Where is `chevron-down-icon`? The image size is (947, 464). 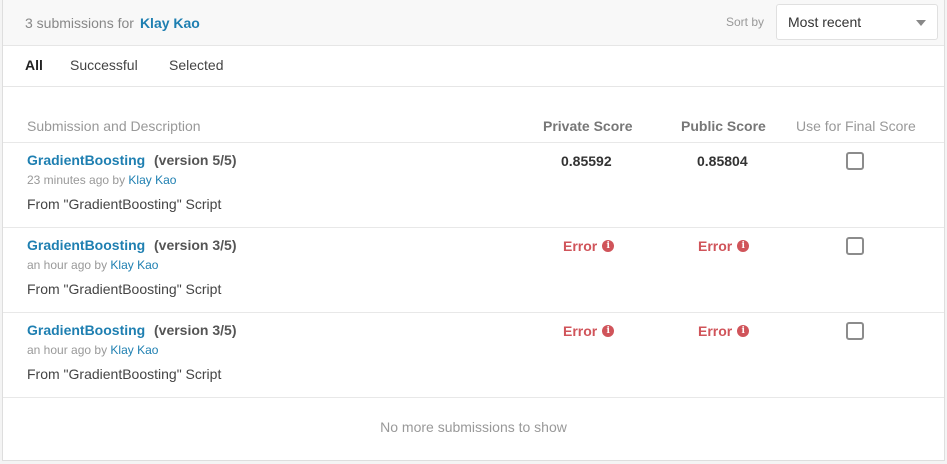 chevron-down-icon is located at coordinates (921, 23).